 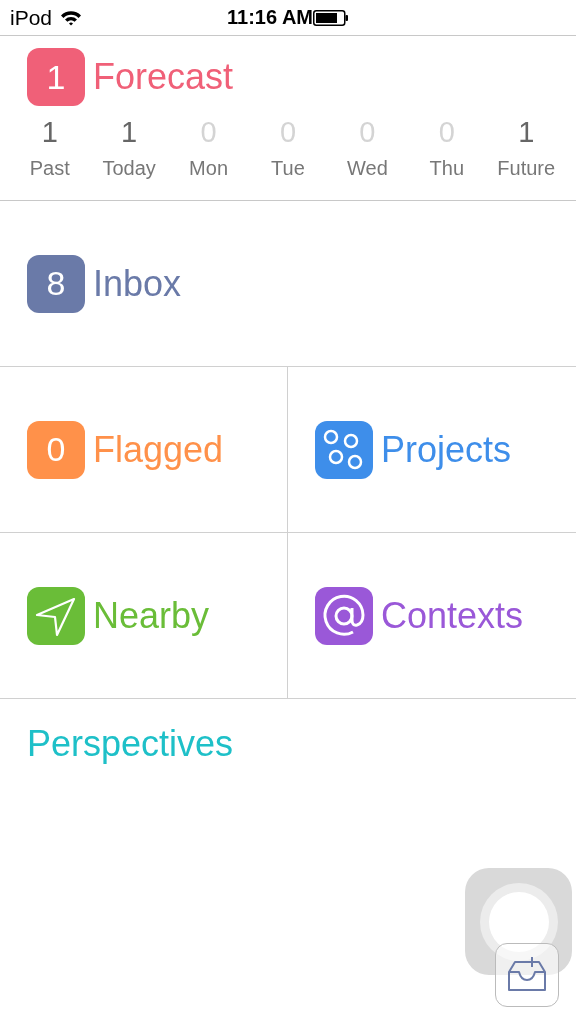 What do you see at coordinates (56, 449) in the screenshot?
I see `count-badge: 0` at bounding box center [56, 449].